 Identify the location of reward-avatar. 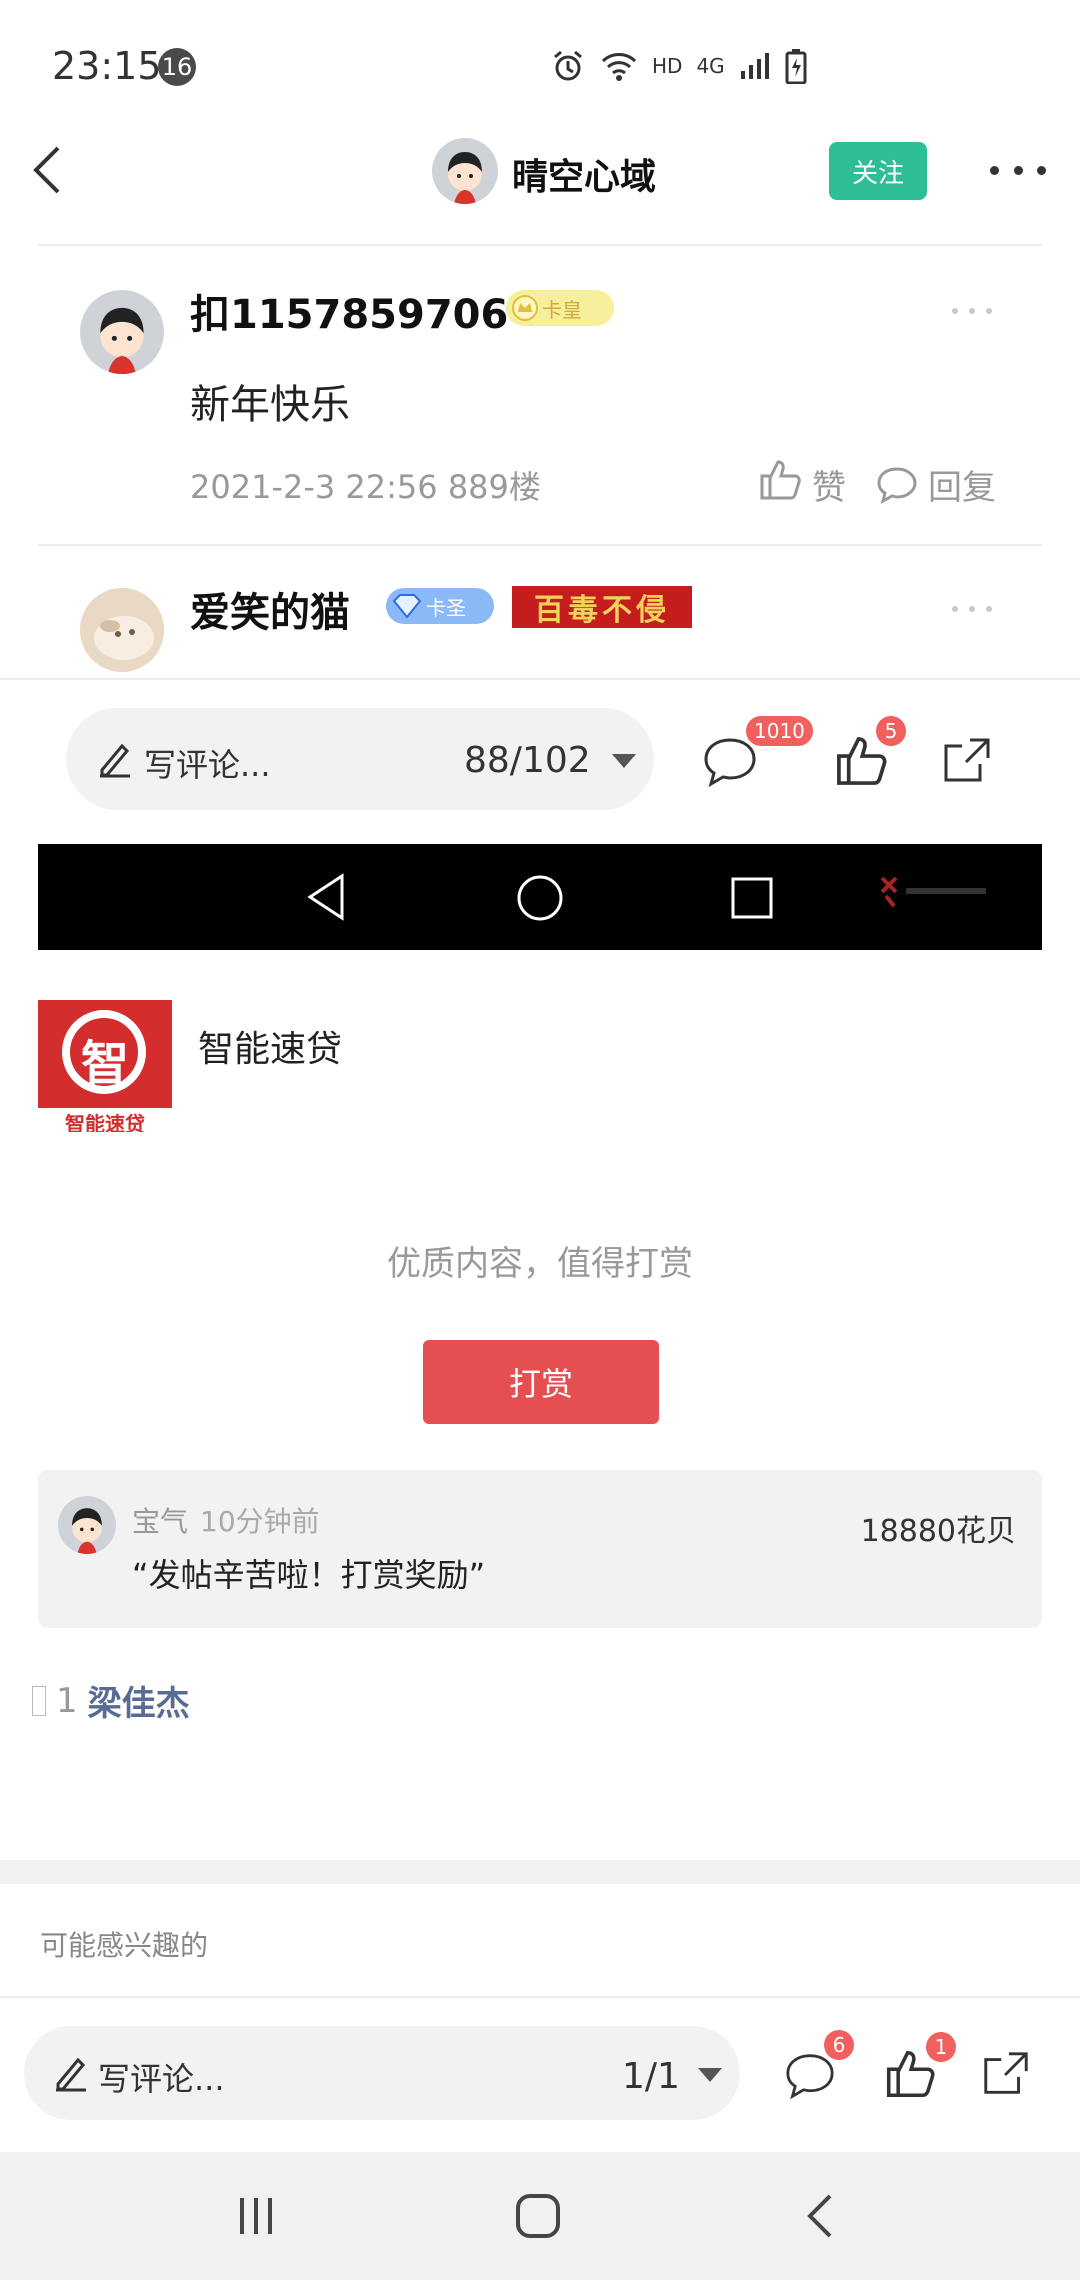
(87, 1525).